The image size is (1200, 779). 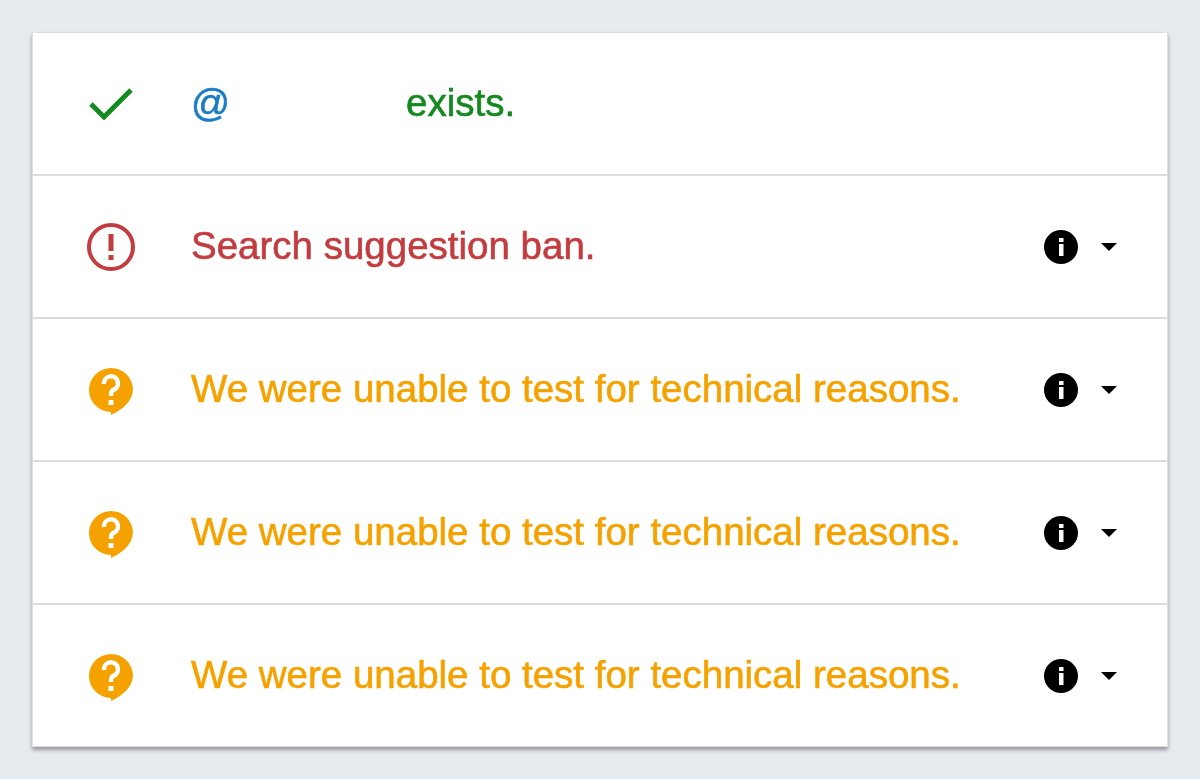 What do you see at coordinates (461, 103) in the screenshot?
I see `result-message: exists.` at bounding box center [461, 103].